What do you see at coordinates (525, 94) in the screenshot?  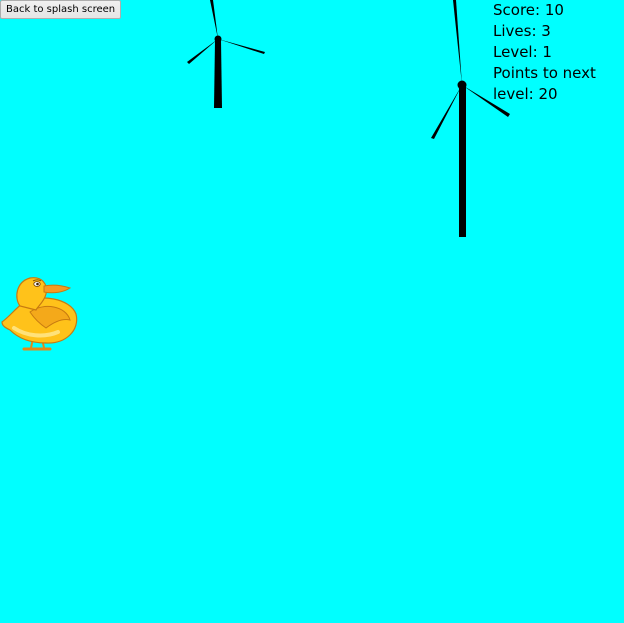 I see `points-to-next-value: level: 20` at bounding box center [525, 94].